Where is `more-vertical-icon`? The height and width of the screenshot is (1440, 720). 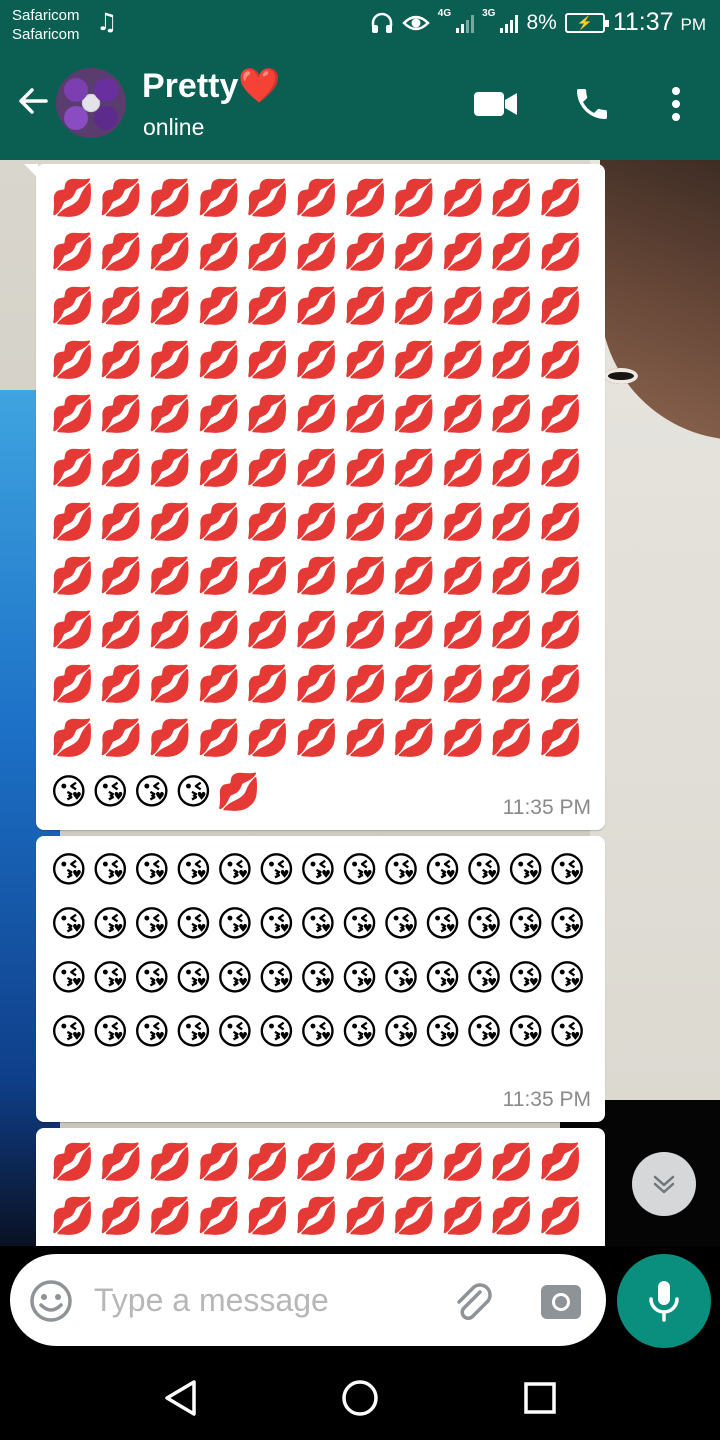
more-vertical-icon is located at coordinates (676, 104).